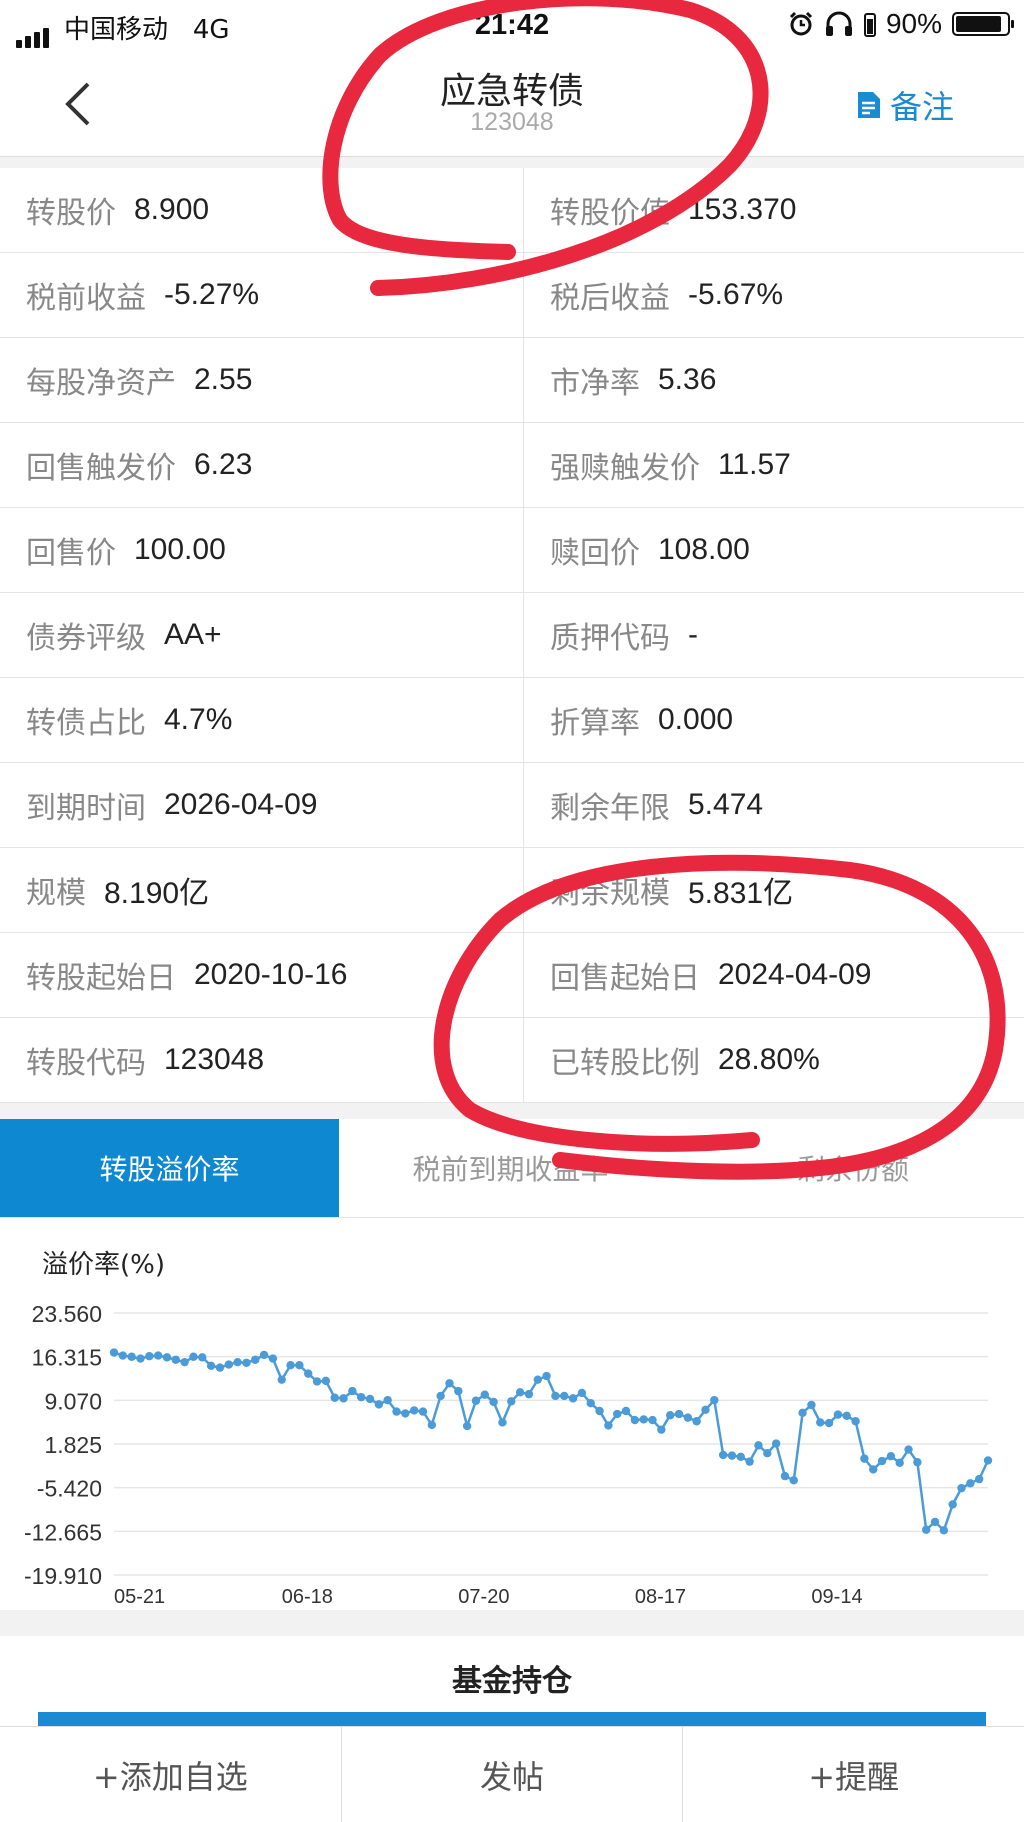  What do you see at coordinates (696, 719) in the screenshot?
I see `info-value: 0.000` at bounding box center [696, 719].